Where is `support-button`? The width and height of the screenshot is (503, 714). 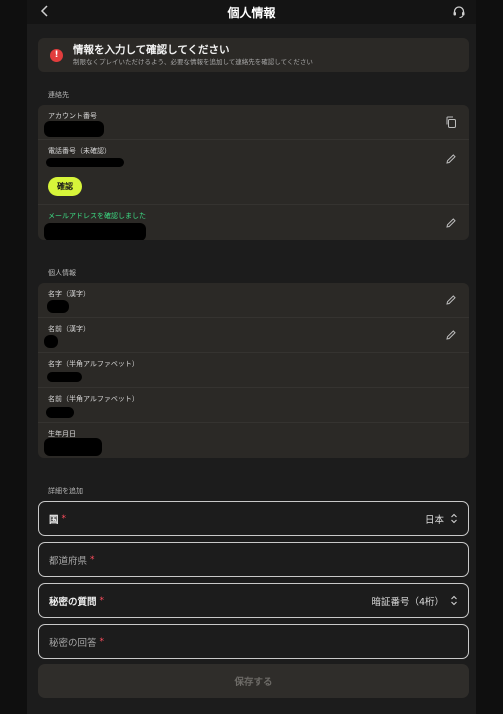
support-button is located at coordinates (459, 12).